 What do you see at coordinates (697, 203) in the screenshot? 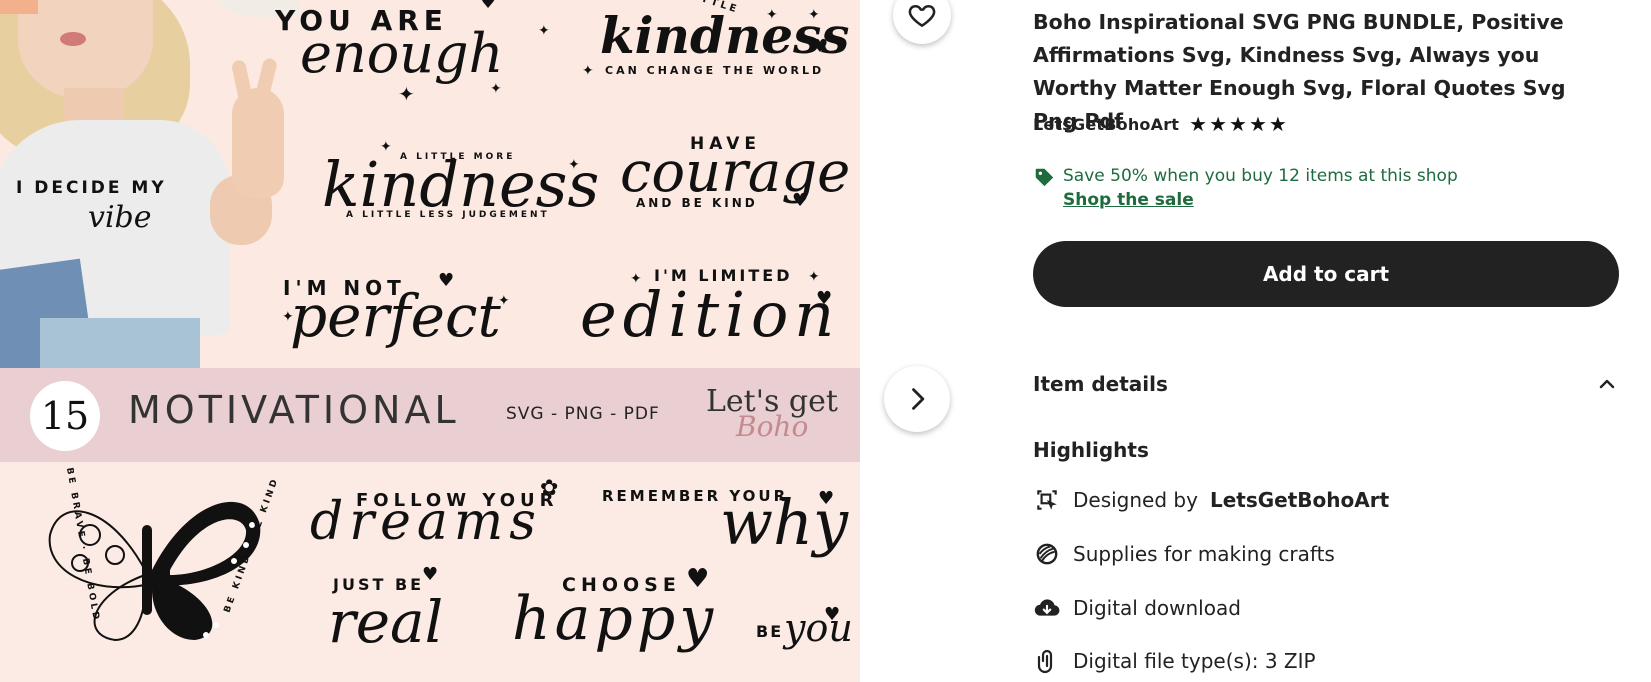
I see `quote-be-kind: AND BE KIND` at bounding box center [697, 203].